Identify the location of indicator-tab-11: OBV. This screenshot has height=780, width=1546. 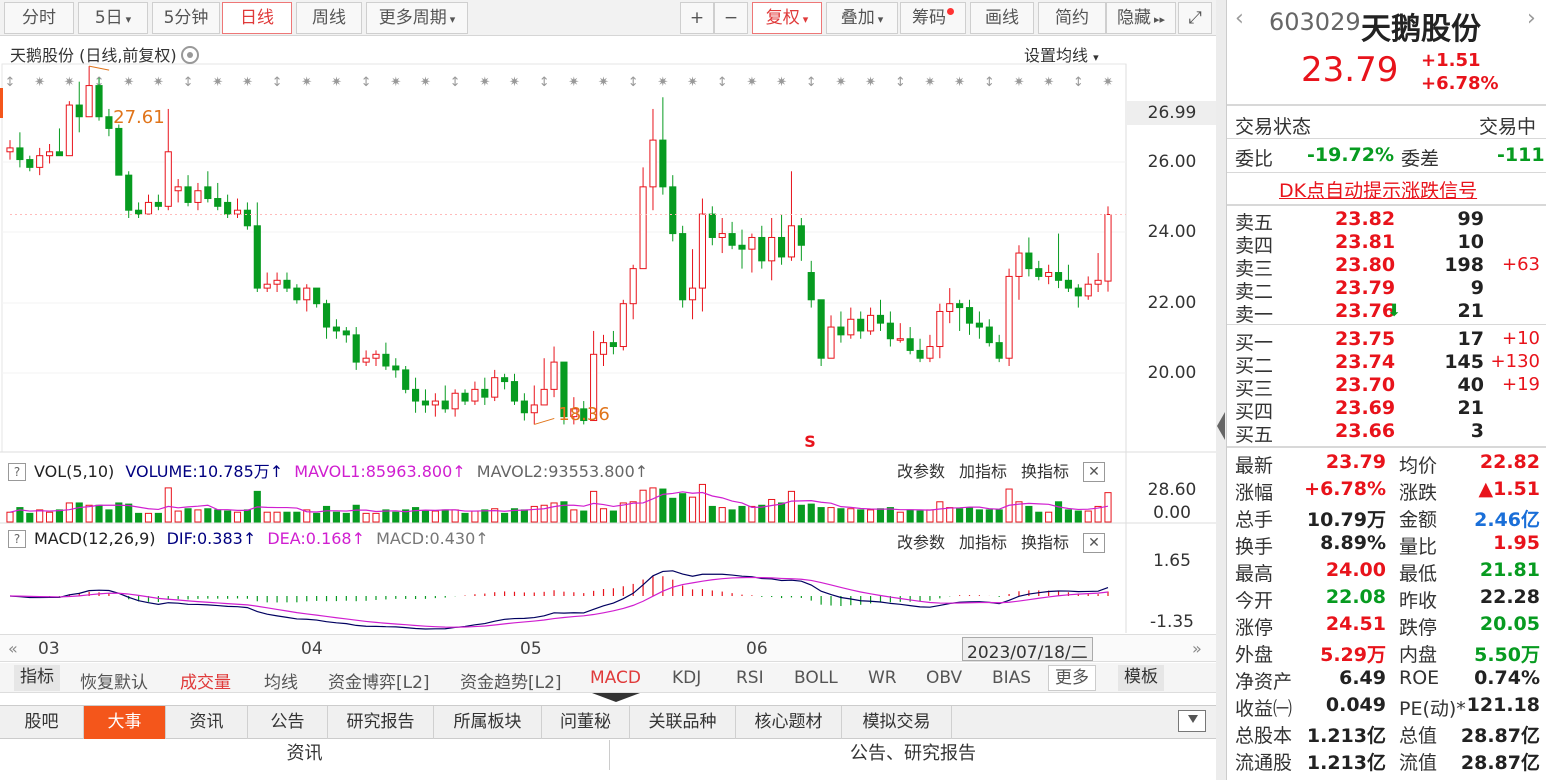
(944, 678).